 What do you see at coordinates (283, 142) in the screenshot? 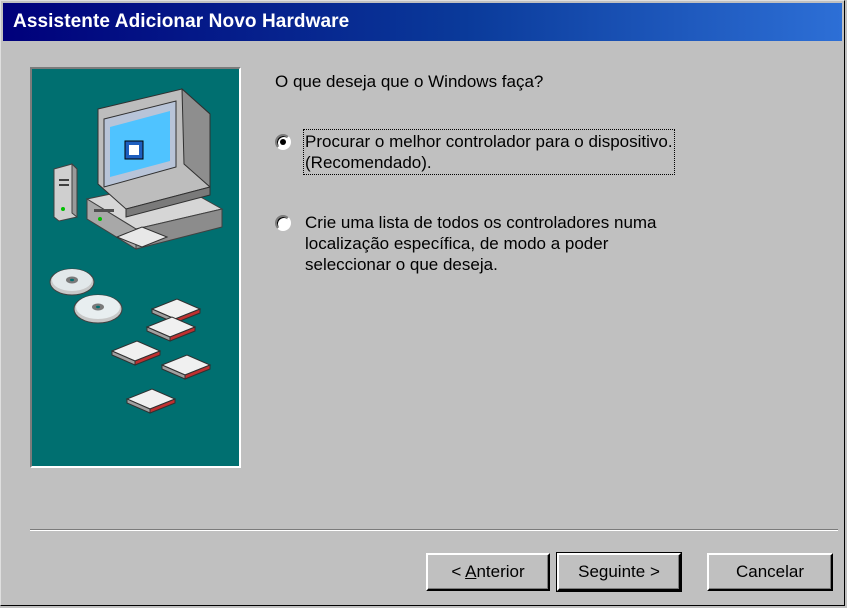
I see `radio-search-best-driver` at bounding box center [283, 142].